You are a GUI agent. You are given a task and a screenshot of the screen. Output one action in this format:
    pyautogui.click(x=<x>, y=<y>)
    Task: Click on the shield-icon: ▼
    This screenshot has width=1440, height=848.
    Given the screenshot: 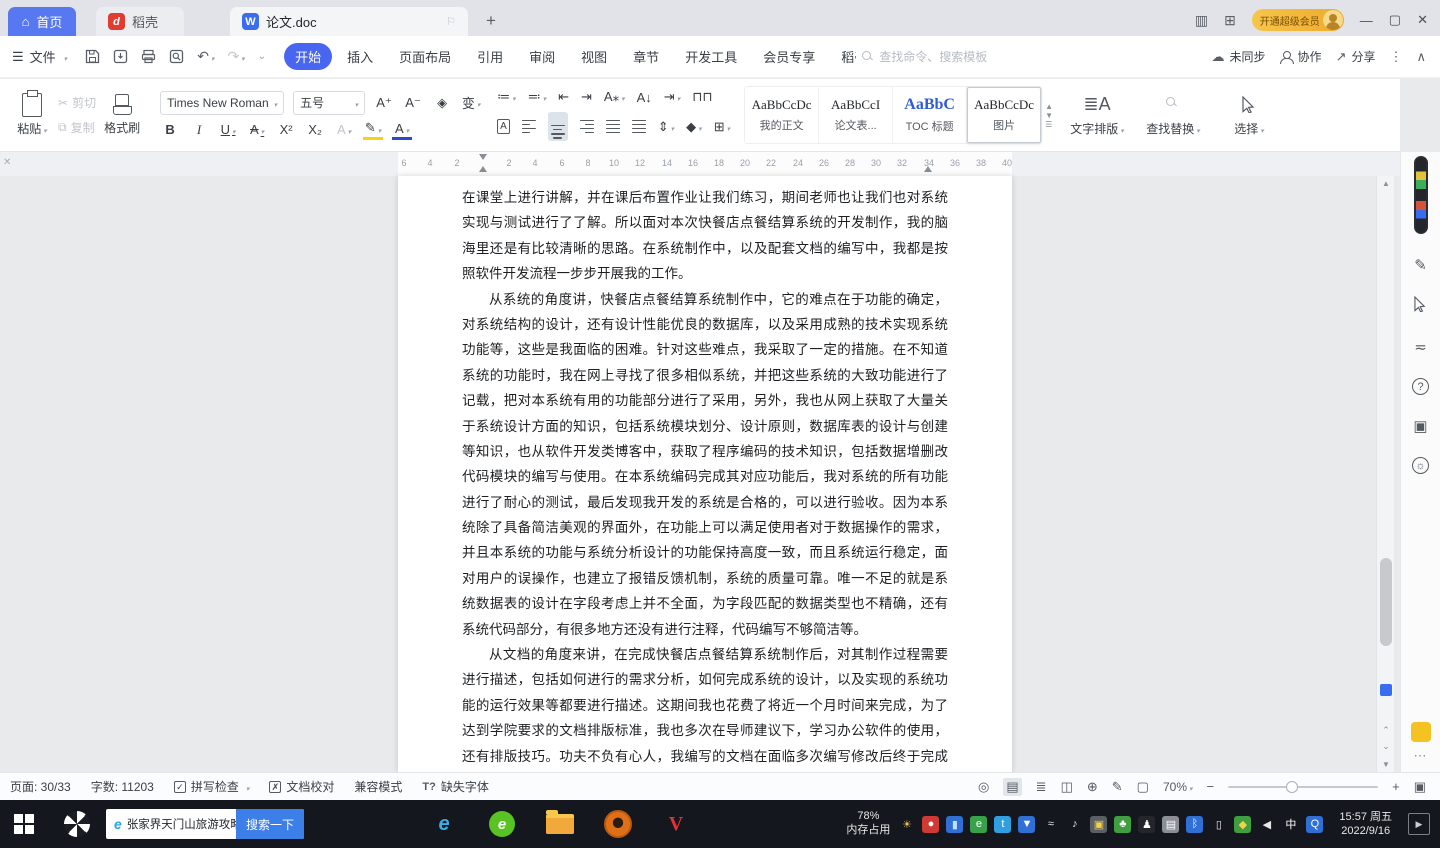 What is the action you would take?
    pyautogui.click(x=1027, y=824)
    